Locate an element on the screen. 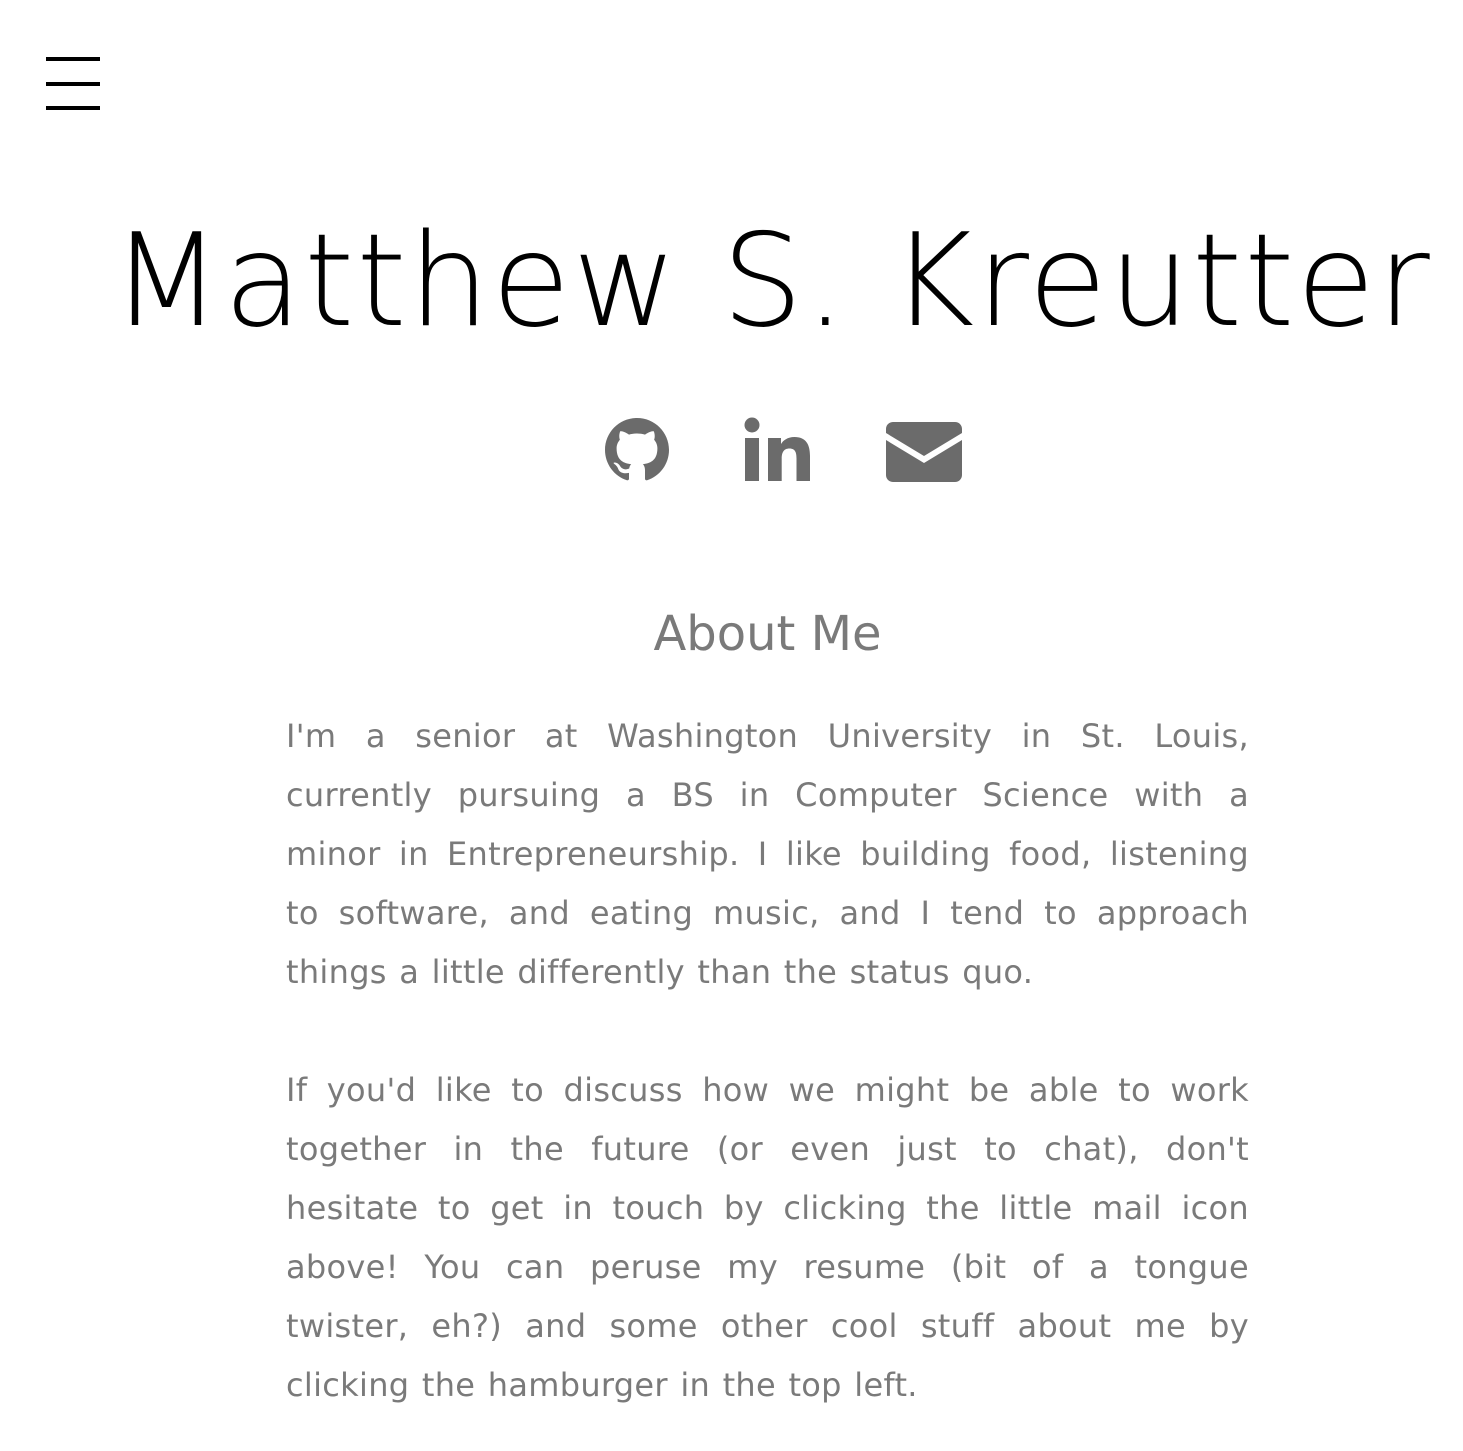 The image size is (1463, 1451). github-icon is located at coordinates (637, 449).